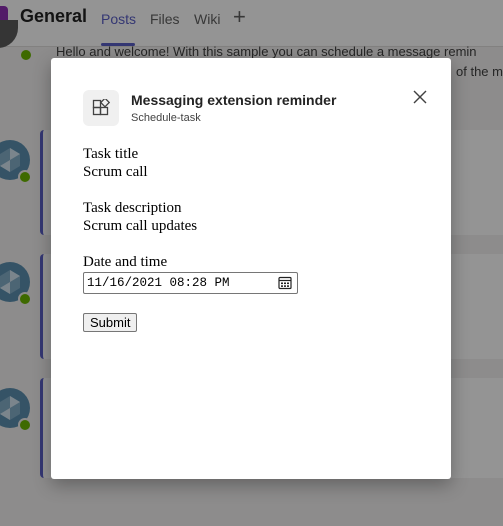  Describe the element at coordinates (101, 108) in the screenshot. I see `app-grid-icon` at that location.